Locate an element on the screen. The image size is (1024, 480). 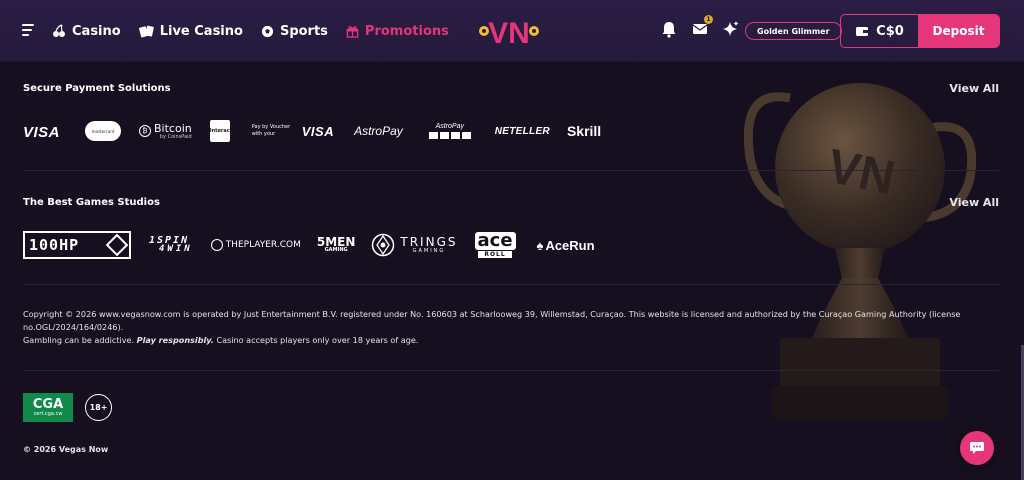
bitcoin-sub: by CoinsPaid is located at coordinates (175, 136).